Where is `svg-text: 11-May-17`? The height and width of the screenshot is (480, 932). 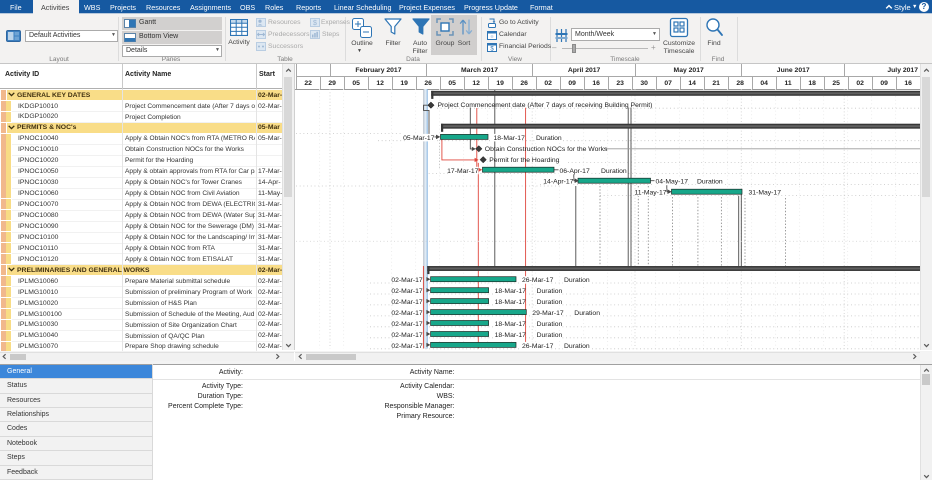
svg-text: 11-May-17 is located at coordinates (651, 193).